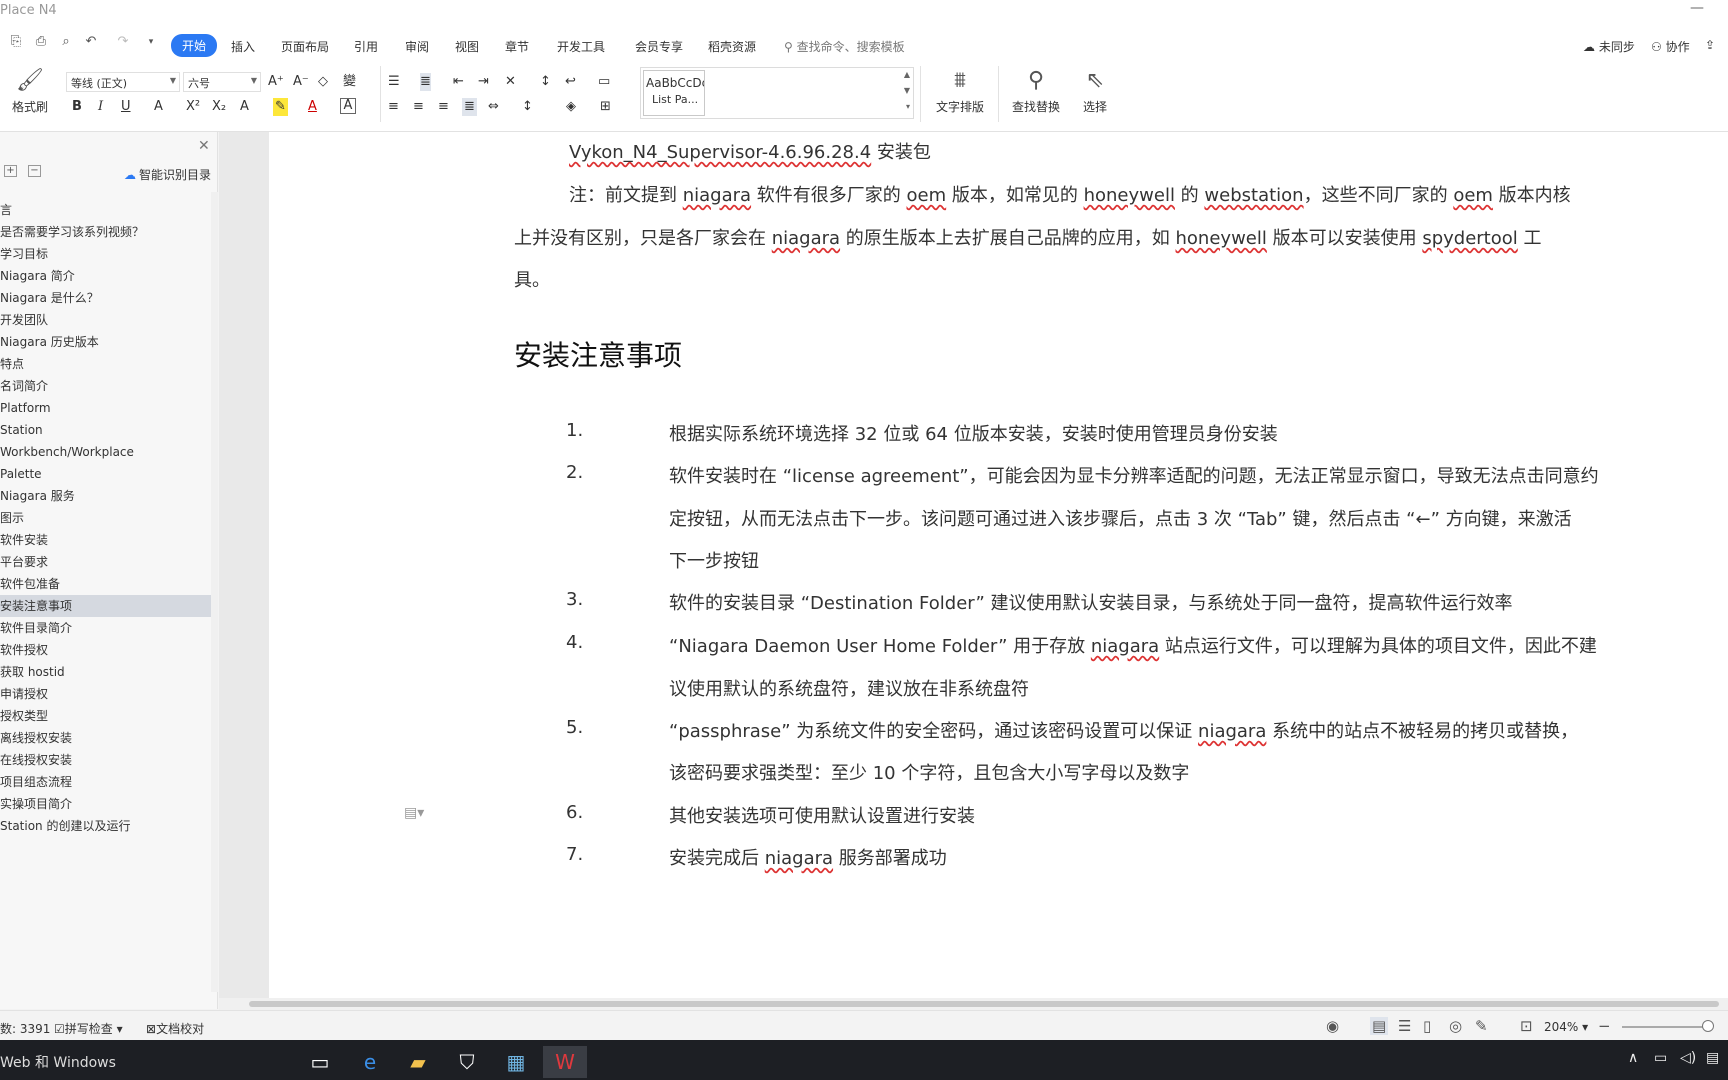 The image size is (1728, 1080). I want to click on toc-item: 申请授权, so click(105, 694).